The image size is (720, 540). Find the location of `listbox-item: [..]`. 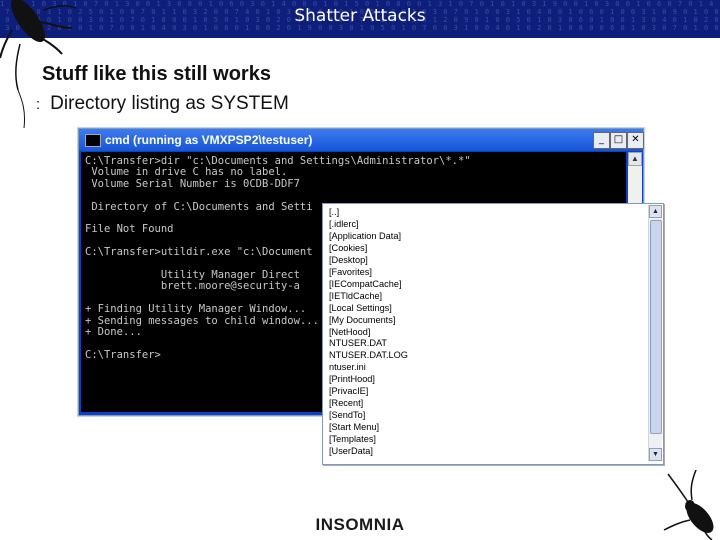

listbox-item: [..] is located at coordinates (484, 213).